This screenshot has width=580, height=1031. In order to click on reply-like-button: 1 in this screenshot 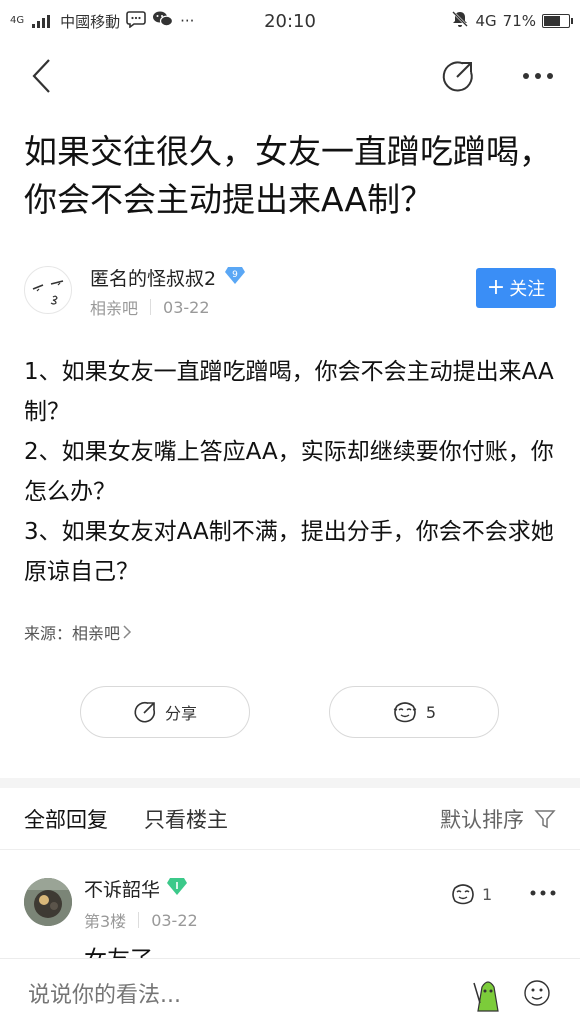, I will do `click(471, 894)`.